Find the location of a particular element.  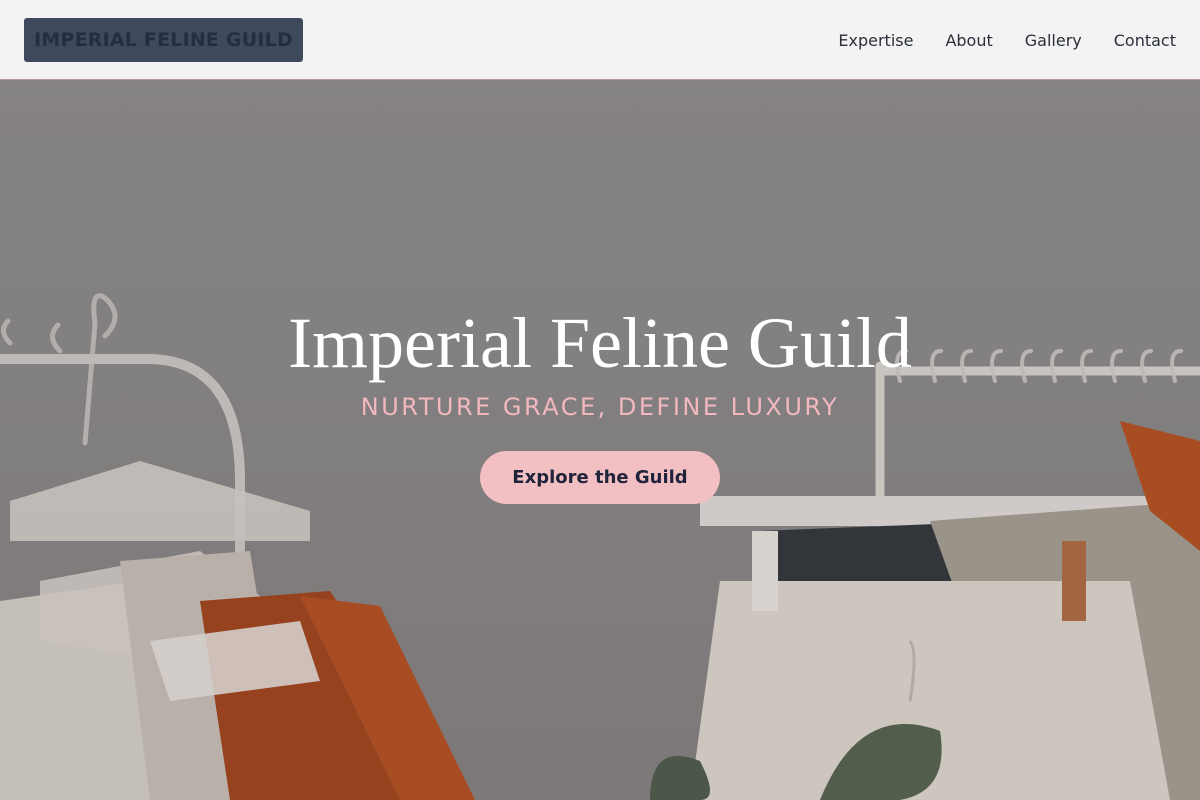

main-nav: Expertise About Gallery Contact is located at coordinates (1007, 40).